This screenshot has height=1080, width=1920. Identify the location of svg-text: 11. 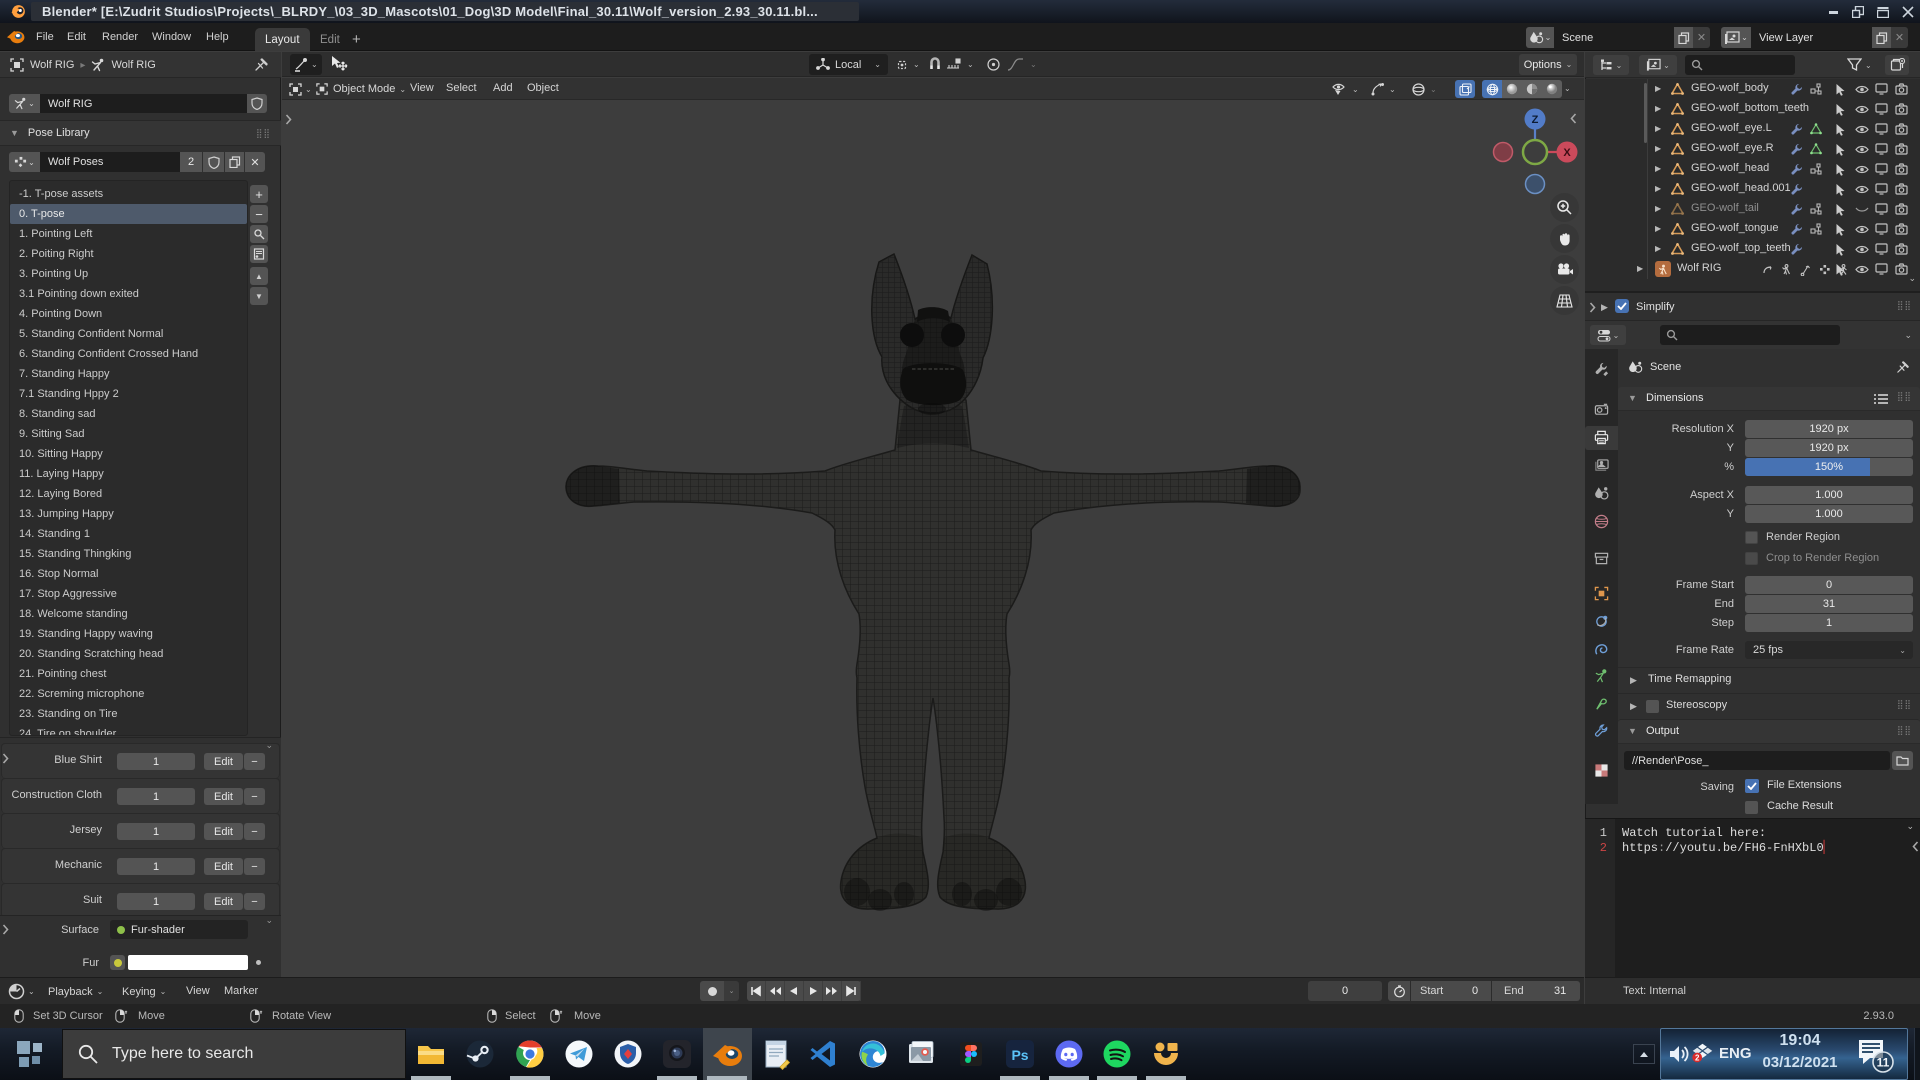
(1883, 1063).